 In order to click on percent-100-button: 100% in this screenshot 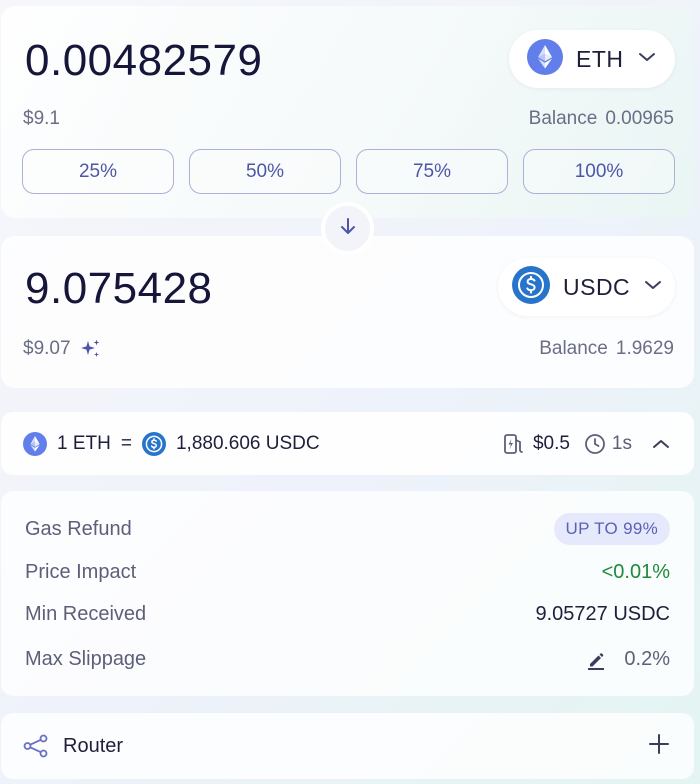, I will do `click(599, 171)`.